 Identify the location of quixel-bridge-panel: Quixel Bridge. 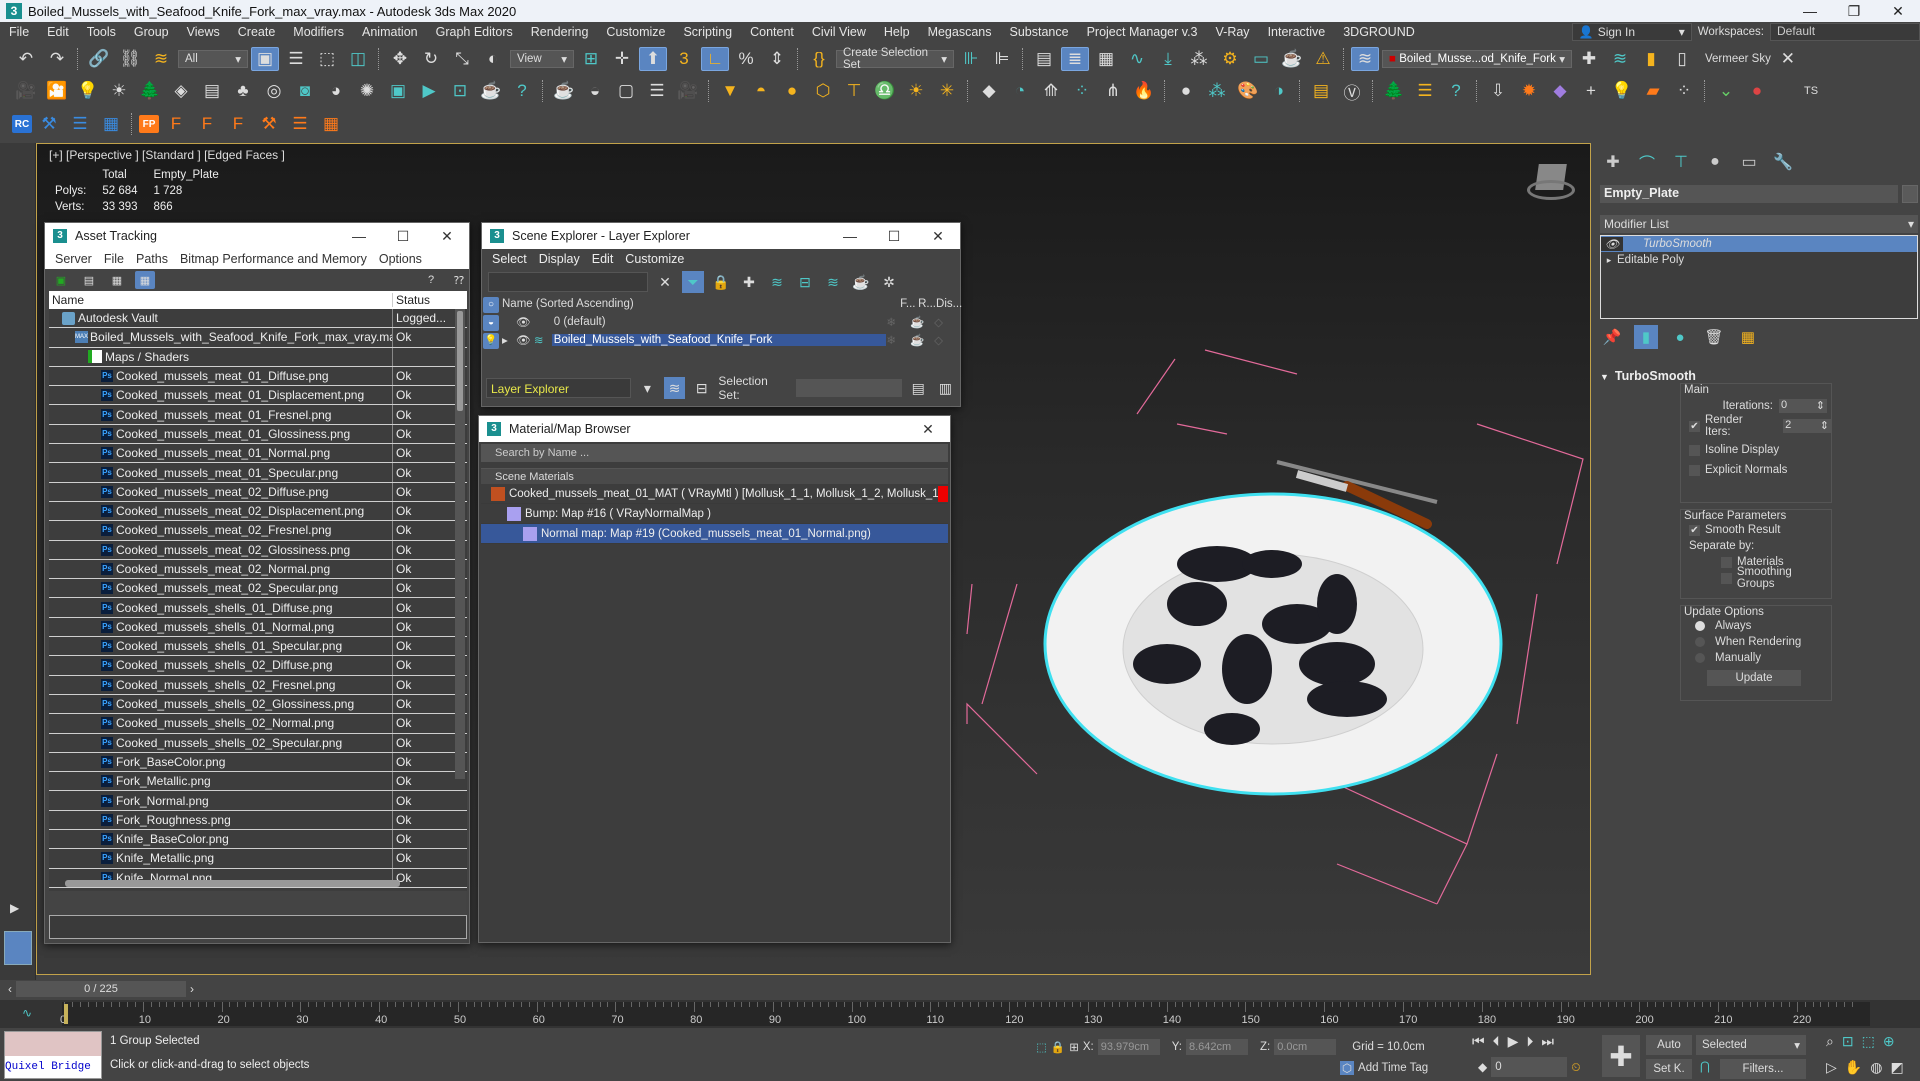
(53, 1055).